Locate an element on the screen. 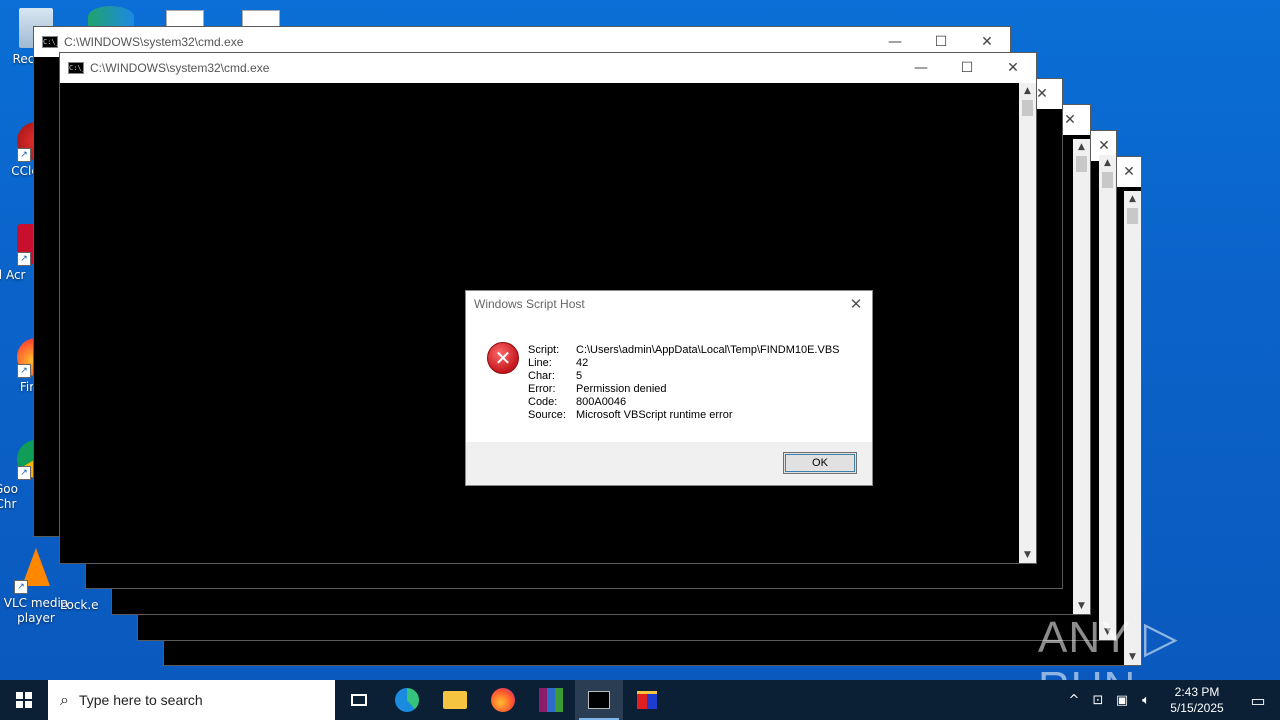 The height and width of the screenshot is (720, 1280). search-icon: ⌕ is located at coordinates (64, 699).